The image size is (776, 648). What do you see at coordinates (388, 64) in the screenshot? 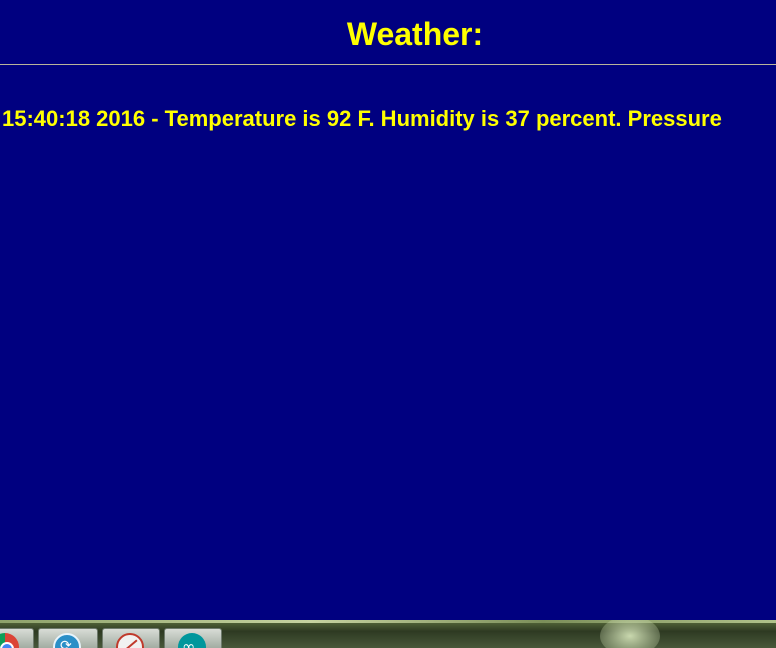
I see `divider` at bounding box center [388, 64].